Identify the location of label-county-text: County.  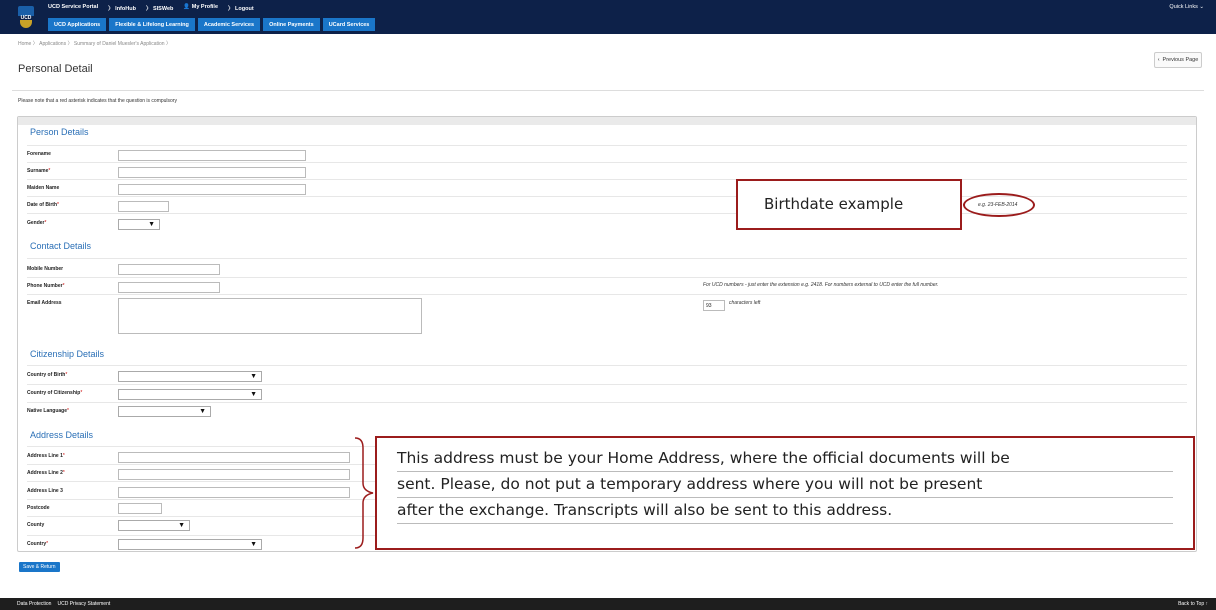
(36, 525).